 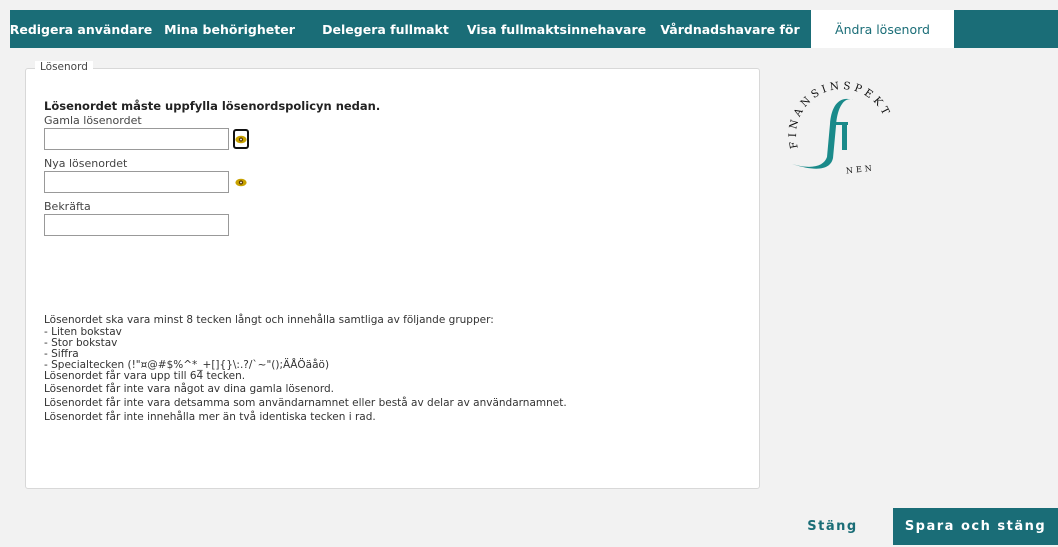 I want to click on new-password-label: Nya lösenordet, so click(x=86, y=163).